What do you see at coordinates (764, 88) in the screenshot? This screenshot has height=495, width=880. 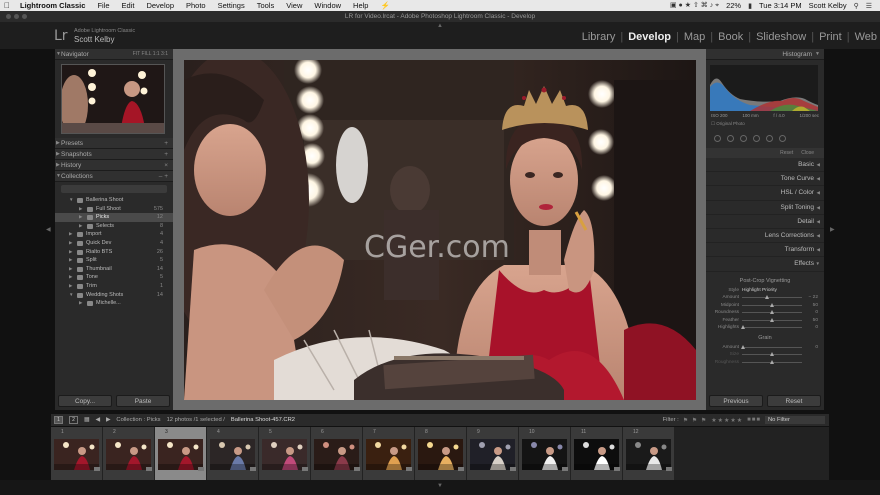 I see `histogram` at bounding box center [764, 88].